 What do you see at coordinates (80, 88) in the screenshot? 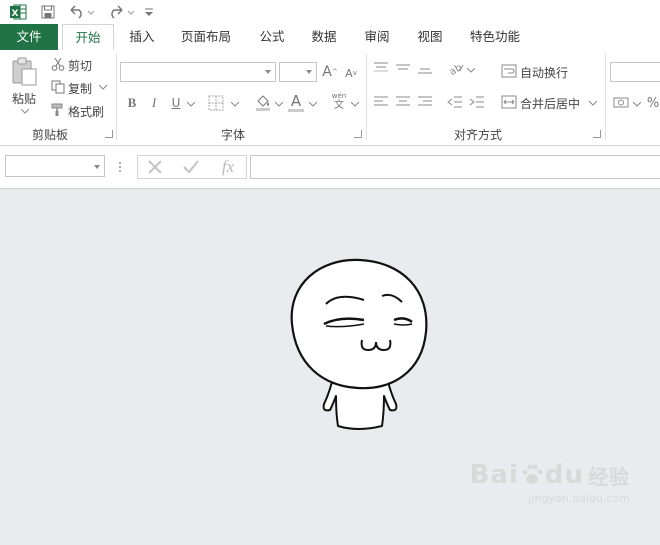
I see `copy-label: 复制` at bounding box center [80, 88].